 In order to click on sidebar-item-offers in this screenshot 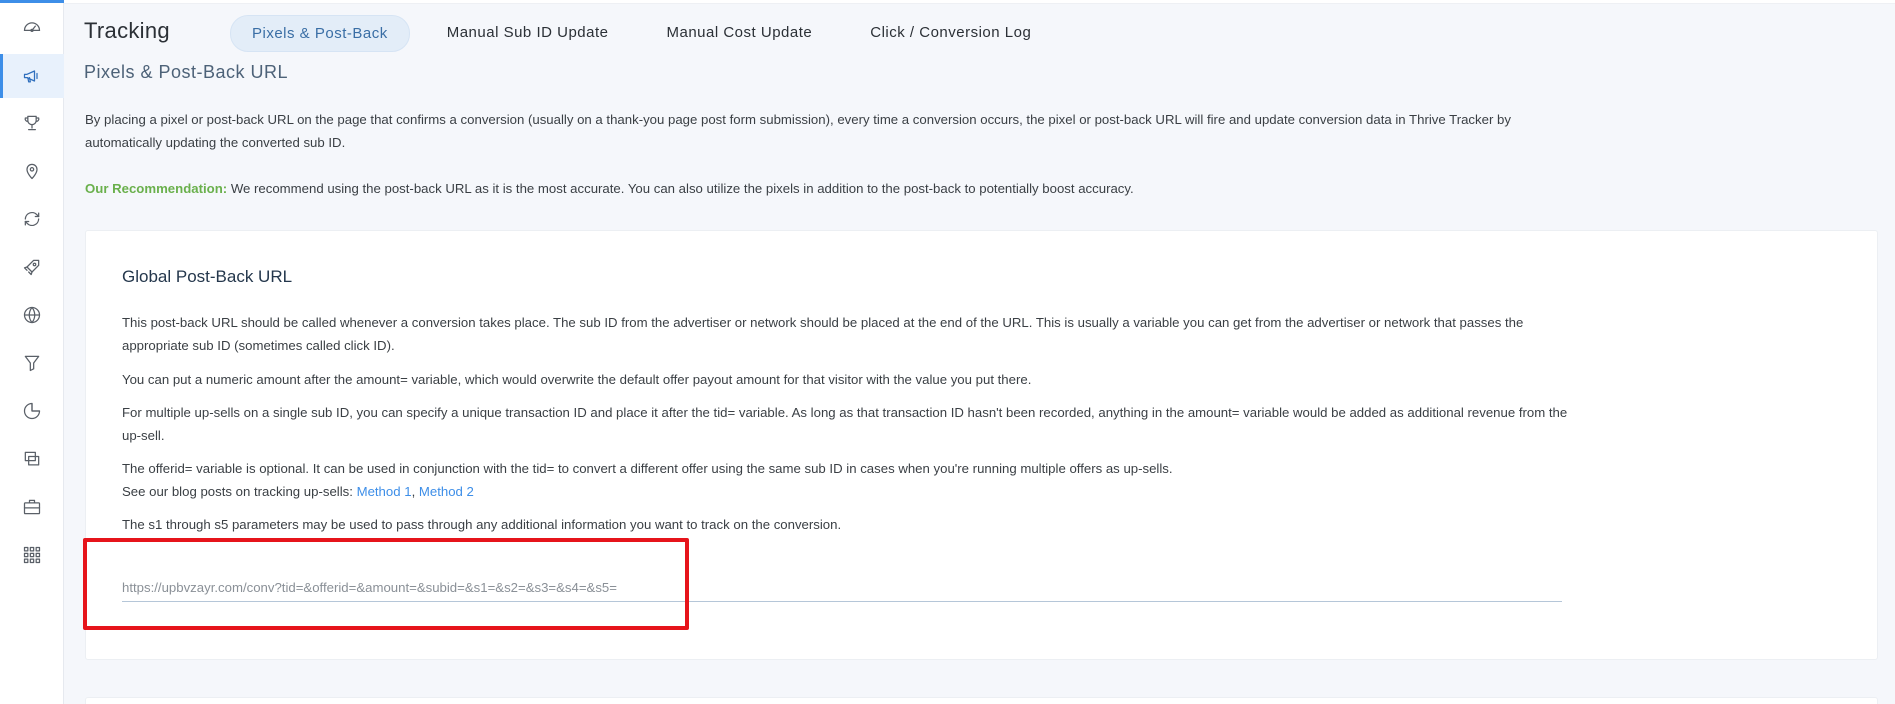, I will do `click(32, 123)`.